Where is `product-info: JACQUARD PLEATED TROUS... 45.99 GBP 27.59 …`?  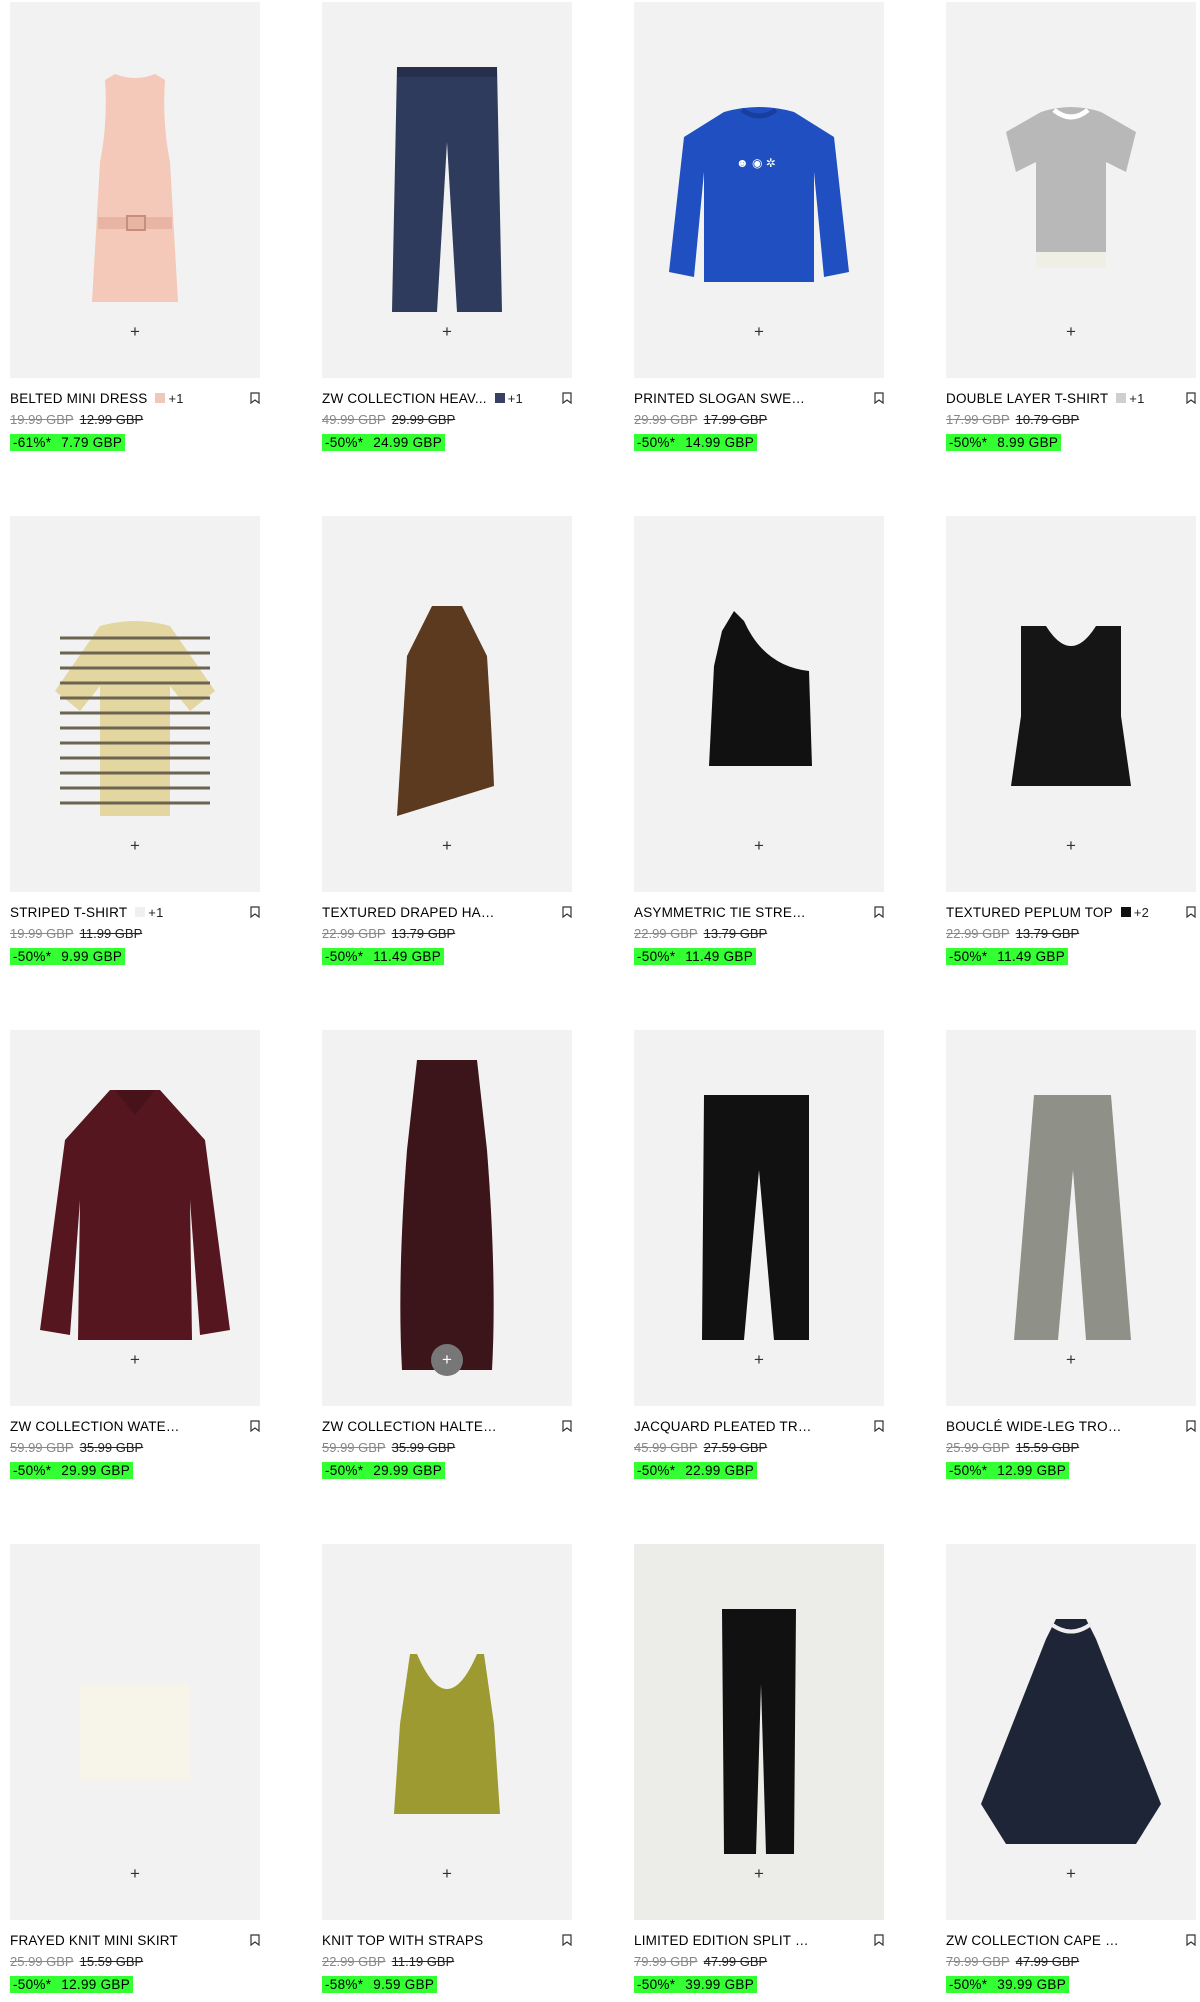 product-info: JACQUARD PLEATED TROUS... 45.99 GBP 27.59 … is located at coordinates (759, 1449).